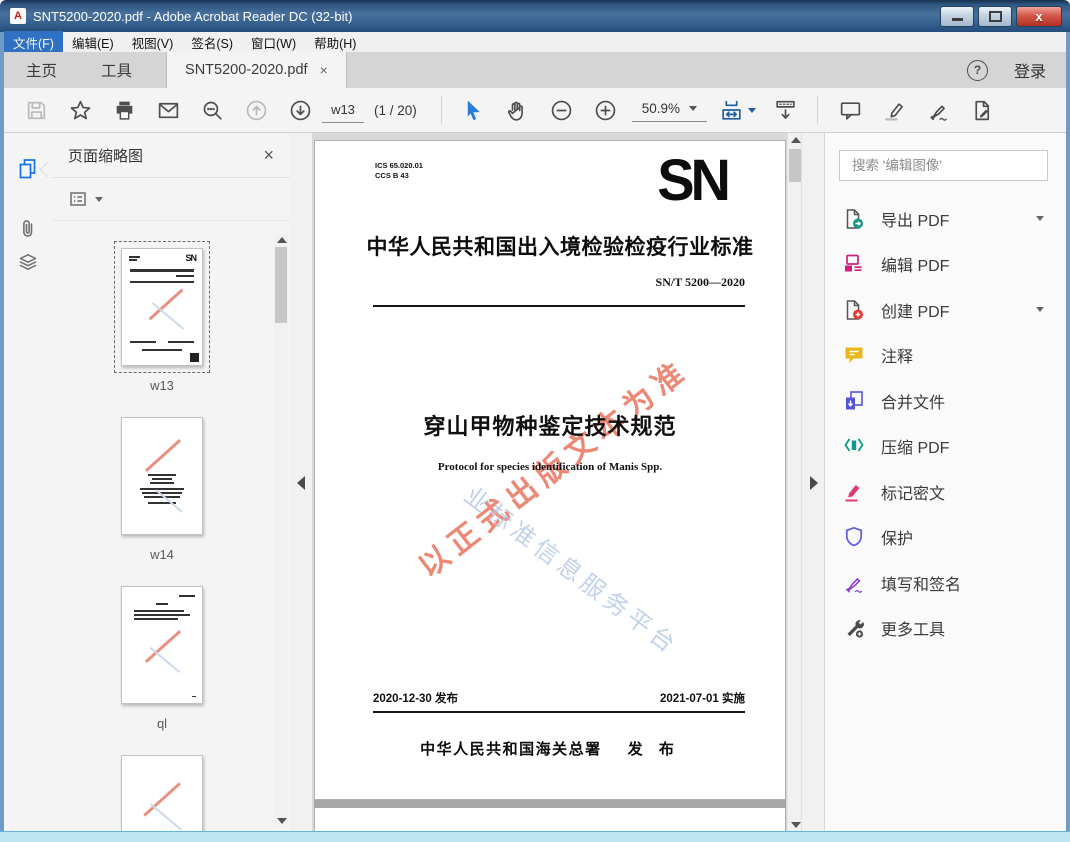  I want to click on close-button: x, so click(1039, 16).